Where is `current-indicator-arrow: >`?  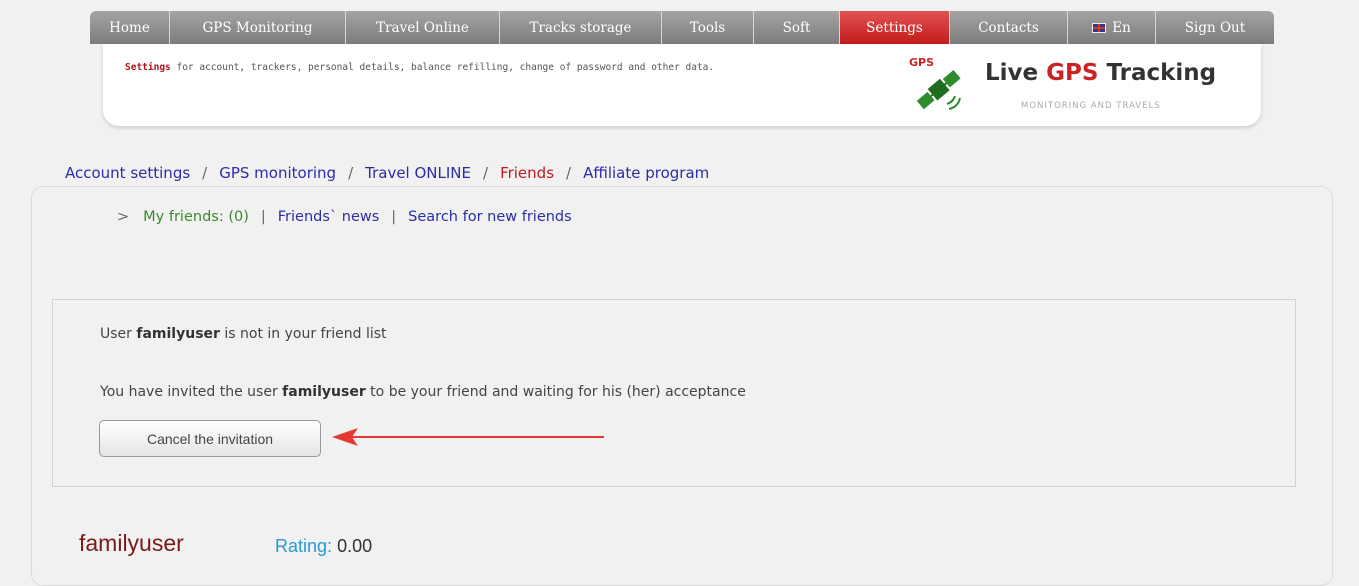 current-indicator-arrow: > is located at coordinates (123, 217).